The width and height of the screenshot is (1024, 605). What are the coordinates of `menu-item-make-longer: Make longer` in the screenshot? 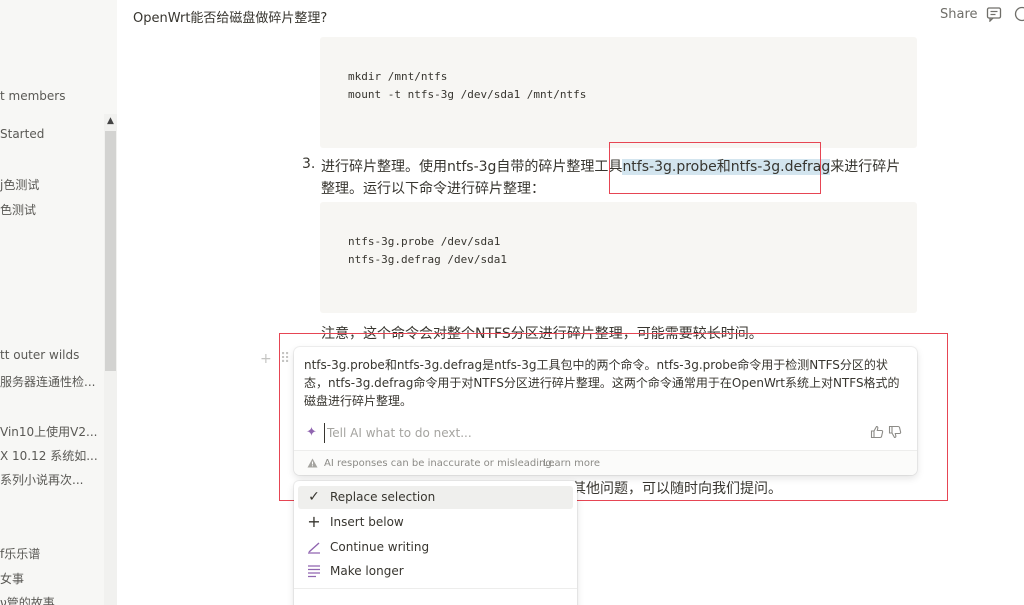 It's located at (435, 571).